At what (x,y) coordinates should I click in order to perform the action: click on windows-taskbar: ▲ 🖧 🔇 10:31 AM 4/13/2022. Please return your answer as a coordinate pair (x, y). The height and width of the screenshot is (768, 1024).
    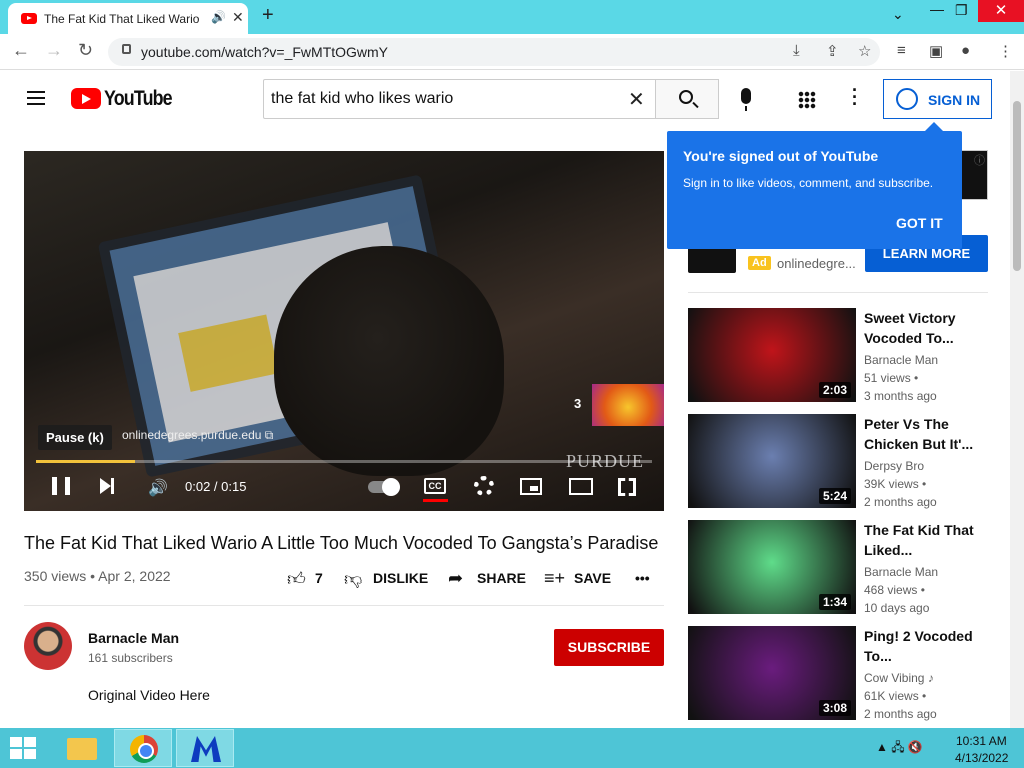
    Looking at the image, I should click on (512, 748).